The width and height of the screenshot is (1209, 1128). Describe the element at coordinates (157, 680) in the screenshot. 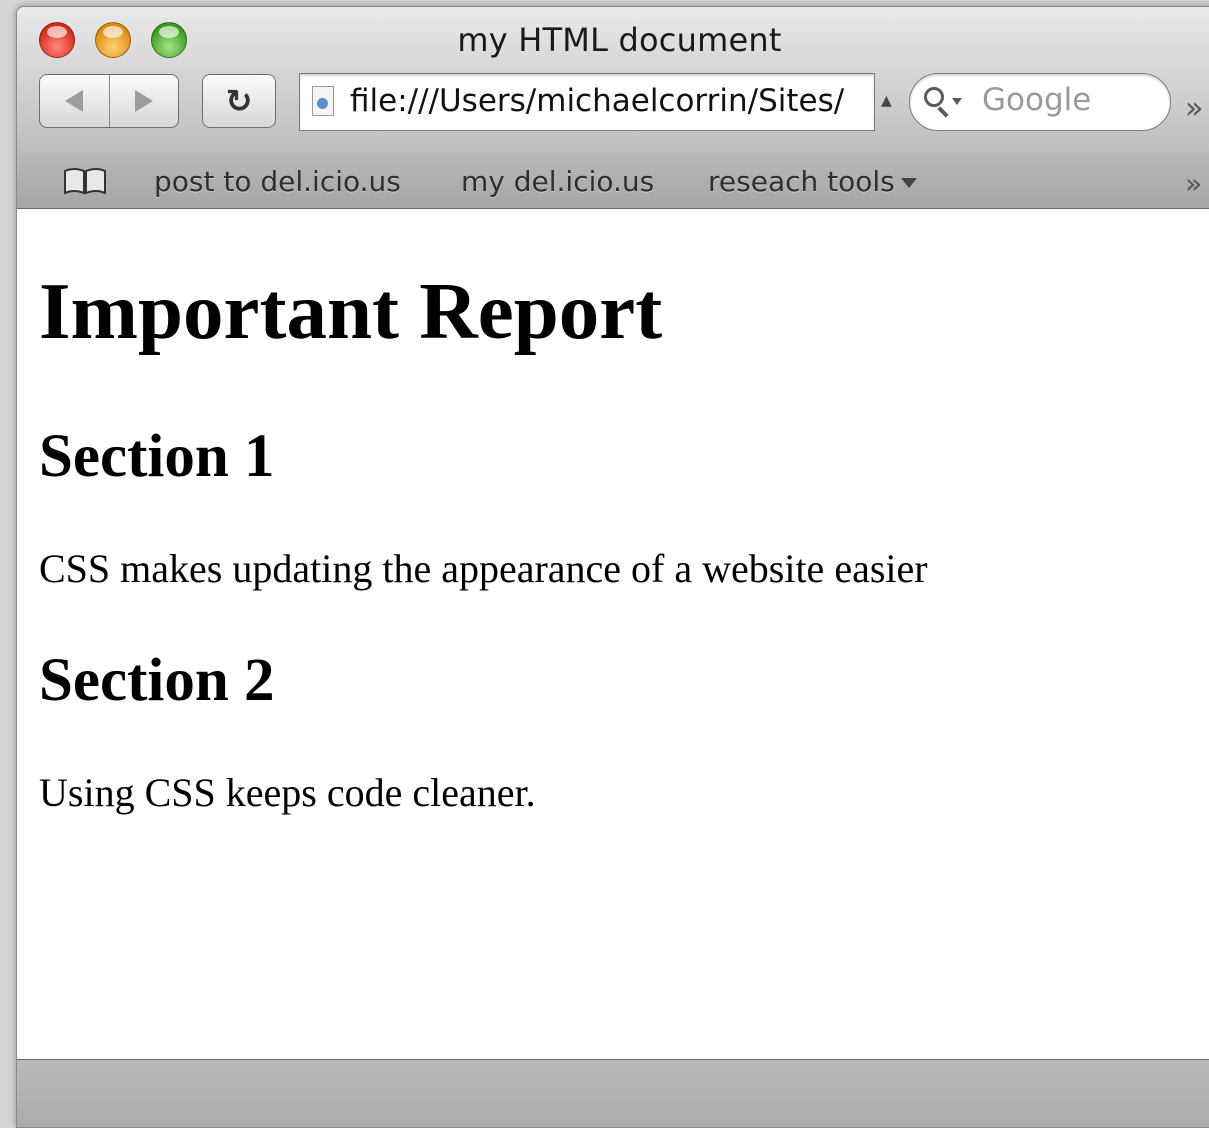

I see `section-2-heading: Section 2` at that location.